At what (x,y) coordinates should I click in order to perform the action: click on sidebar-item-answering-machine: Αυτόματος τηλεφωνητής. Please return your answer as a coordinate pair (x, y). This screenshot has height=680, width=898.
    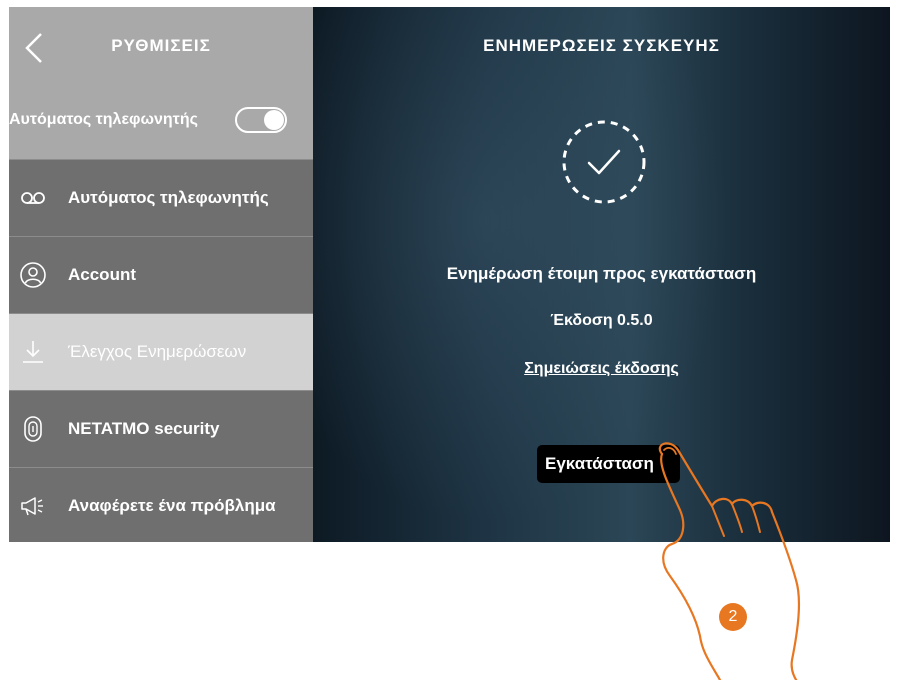
    Looking at the image, I should click on (161, 197).